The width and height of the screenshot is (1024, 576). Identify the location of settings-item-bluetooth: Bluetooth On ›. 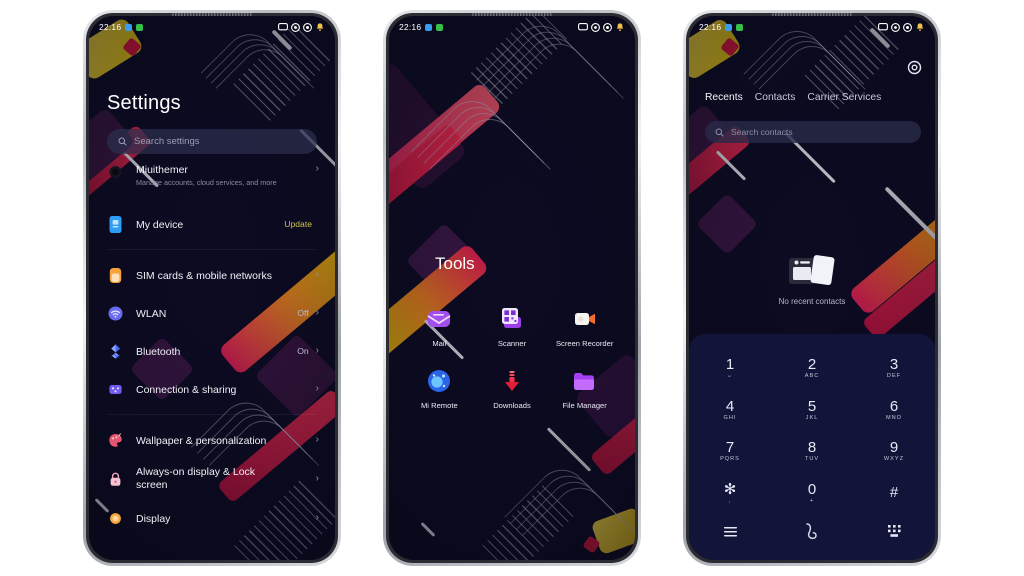
(212, 351).